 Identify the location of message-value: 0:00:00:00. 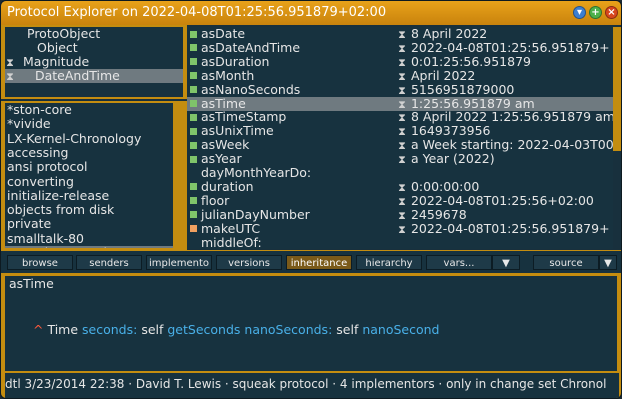
(443, 186).